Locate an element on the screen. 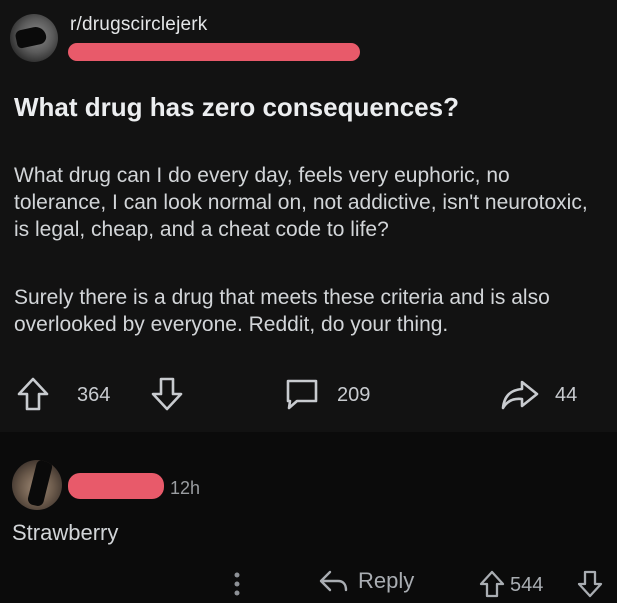 The image size is (617, 603). reply-icon is located at coordinates (333, 581).